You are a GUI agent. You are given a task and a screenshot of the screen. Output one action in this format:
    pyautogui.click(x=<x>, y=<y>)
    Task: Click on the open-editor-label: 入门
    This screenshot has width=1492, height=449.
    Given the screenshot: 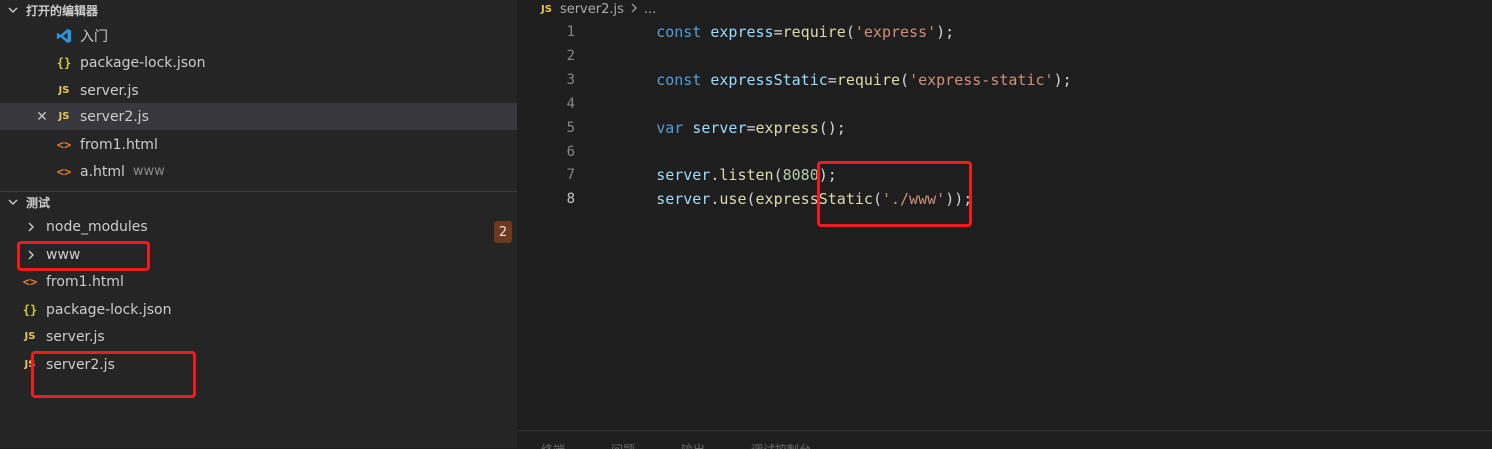 What is the action you would take?
    pyautogui.click(x=94, y=36)
    